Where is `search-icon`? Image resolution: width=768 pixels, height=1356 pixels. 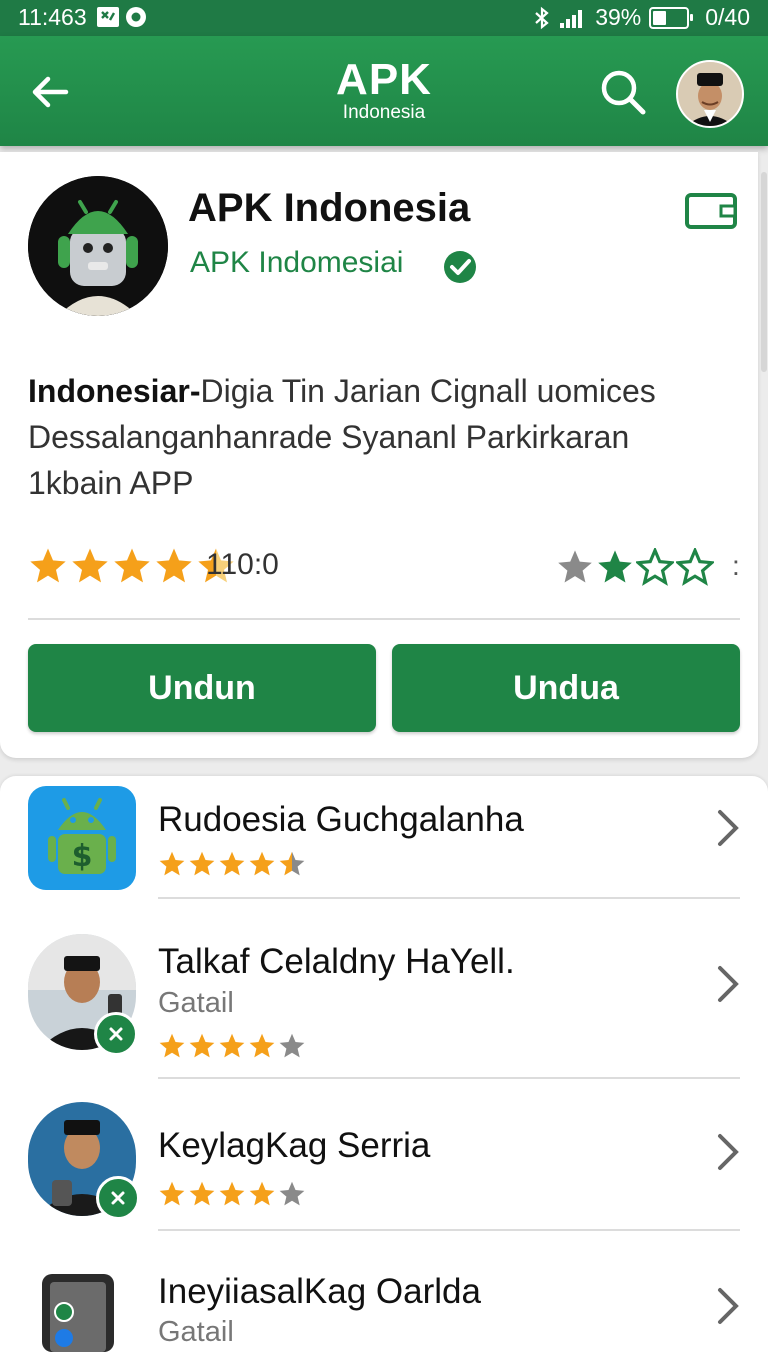
search-icon is located at coordinates (623, 92).